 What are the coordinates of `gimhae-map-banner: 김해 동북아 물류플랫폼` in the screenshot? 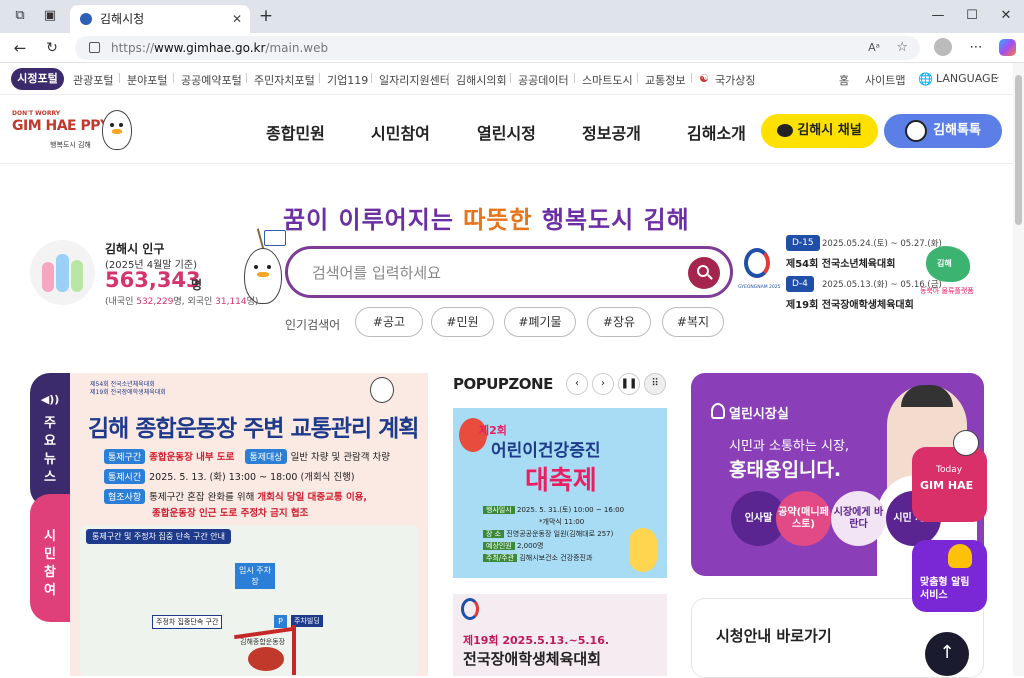 It's located at (949, 267).